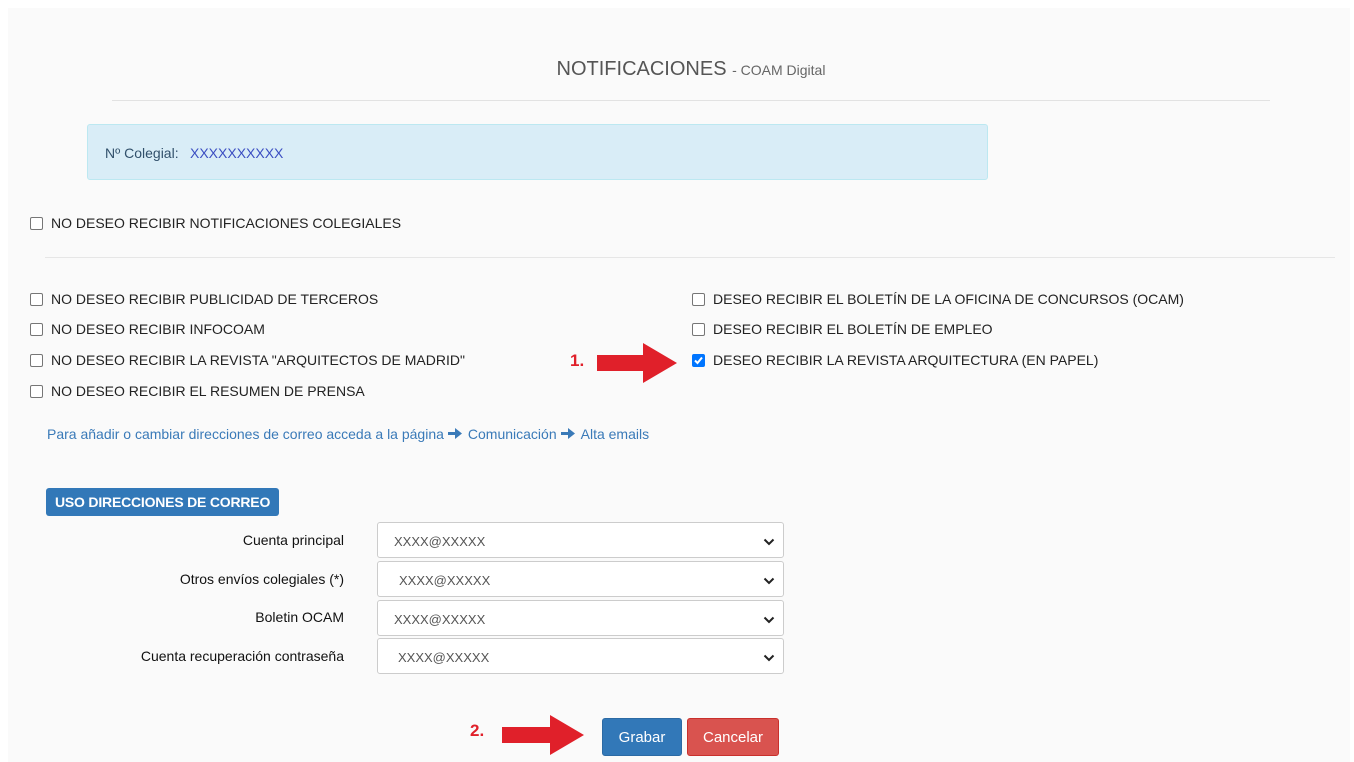 Image resolution: width=1354 pixels, height=762 pixels. Describe the element at coordinates (615, 434) in the screenshot. I see `link-alta-emails: Alta emails` at that location.